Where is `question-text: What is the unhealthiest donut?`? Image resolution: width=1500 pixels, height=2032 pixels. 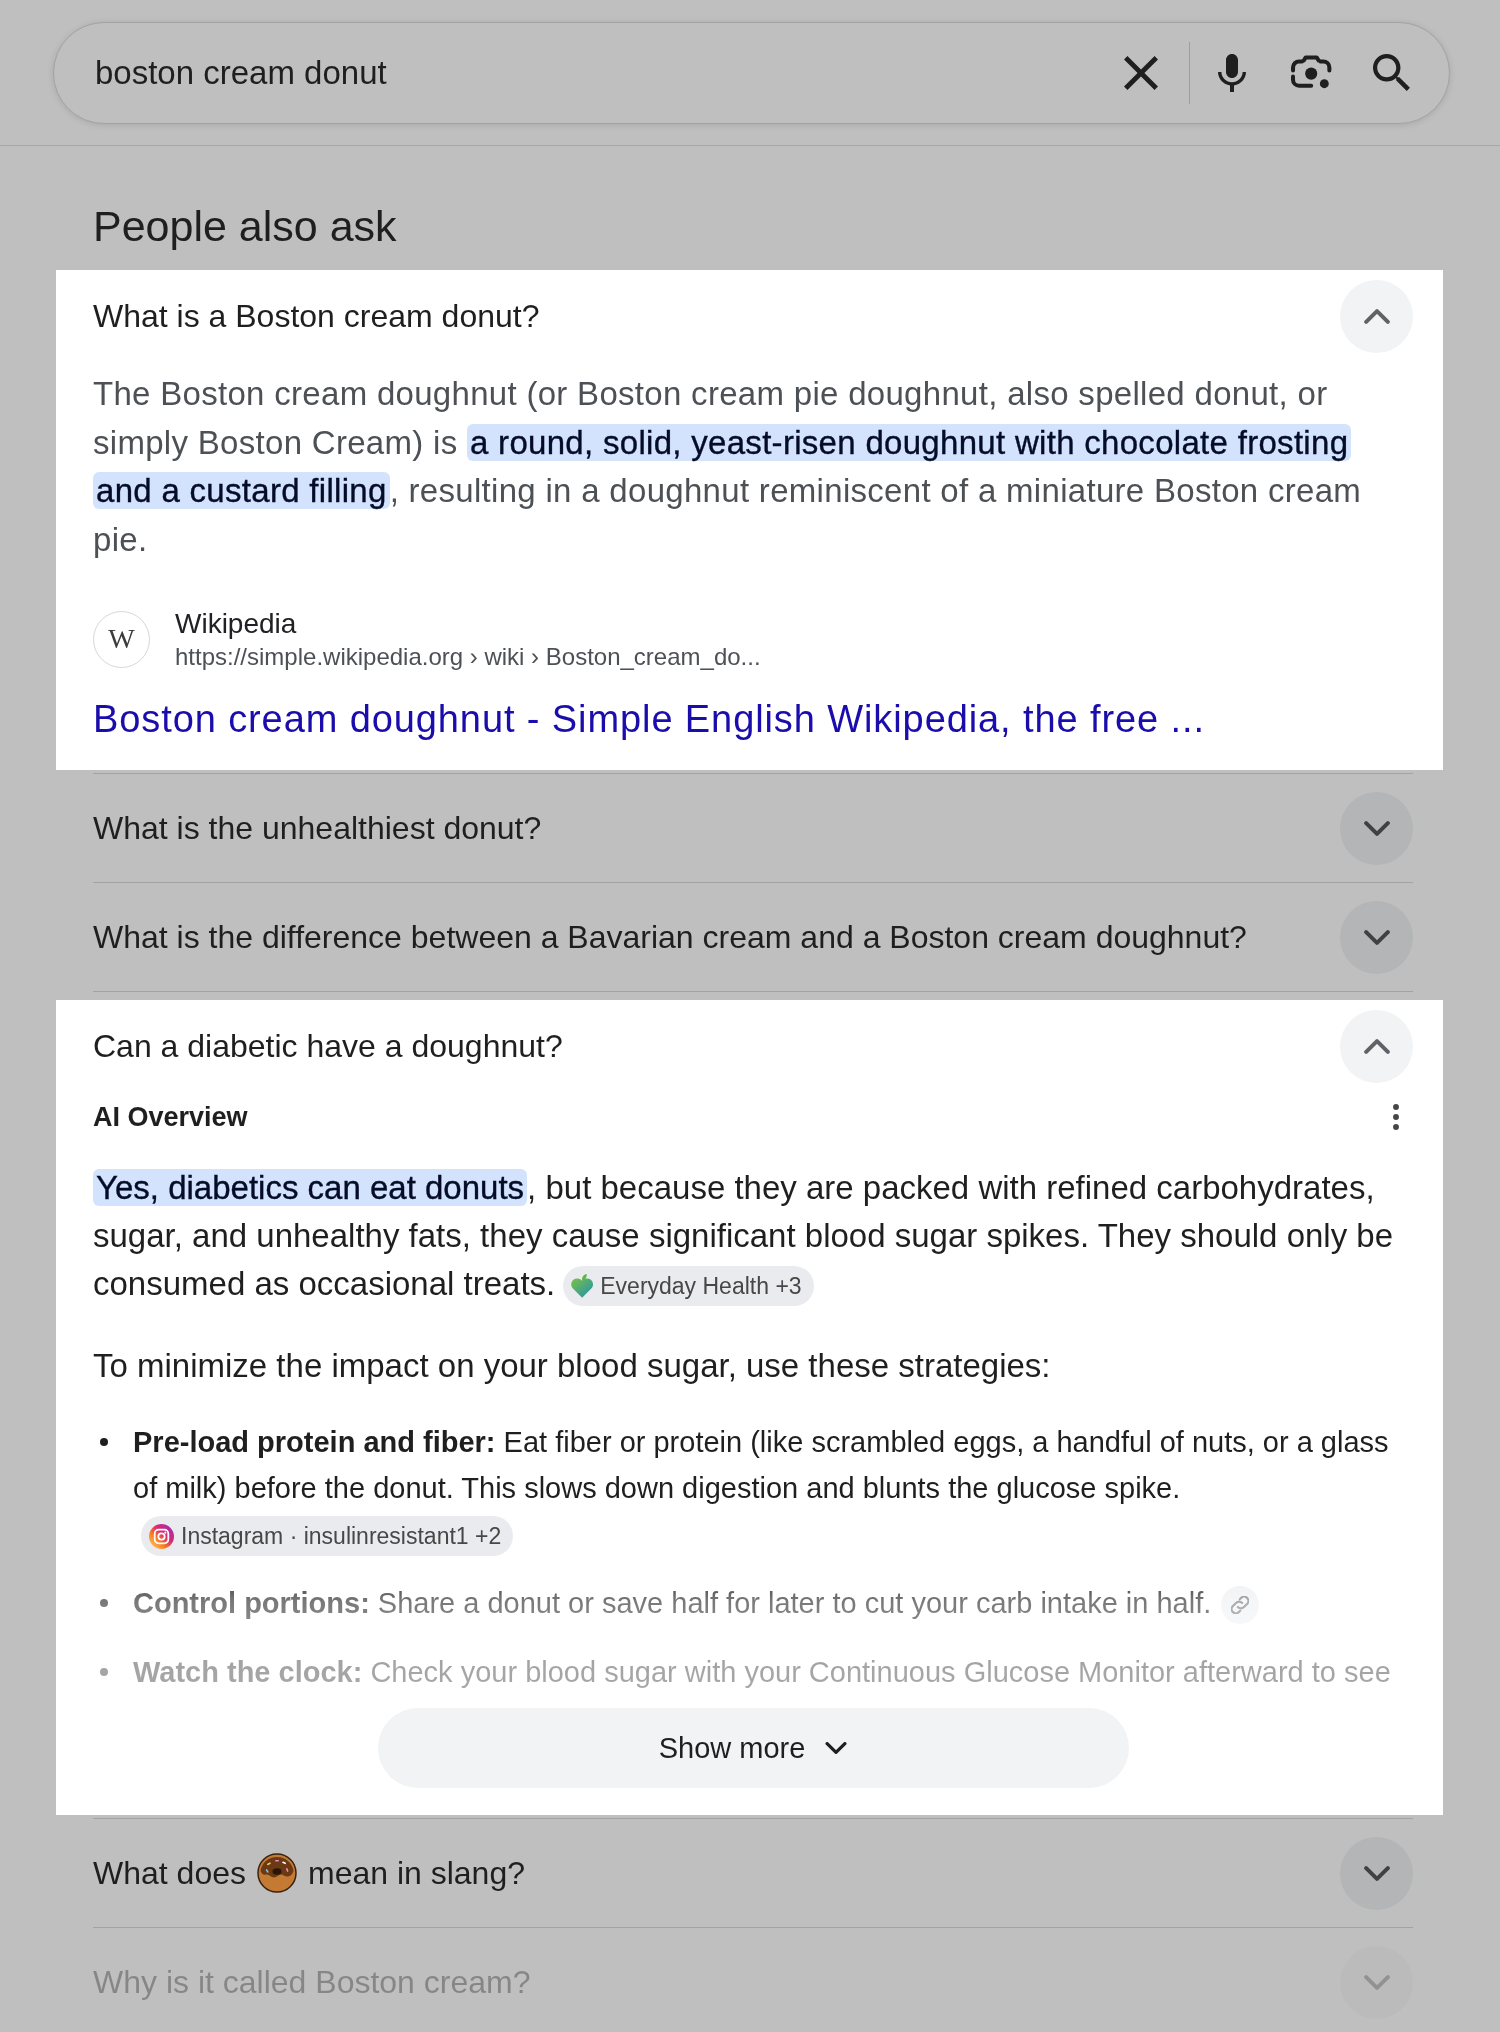
question-text: What is the unhealthiest donut? is located at coordinates (317, 828).